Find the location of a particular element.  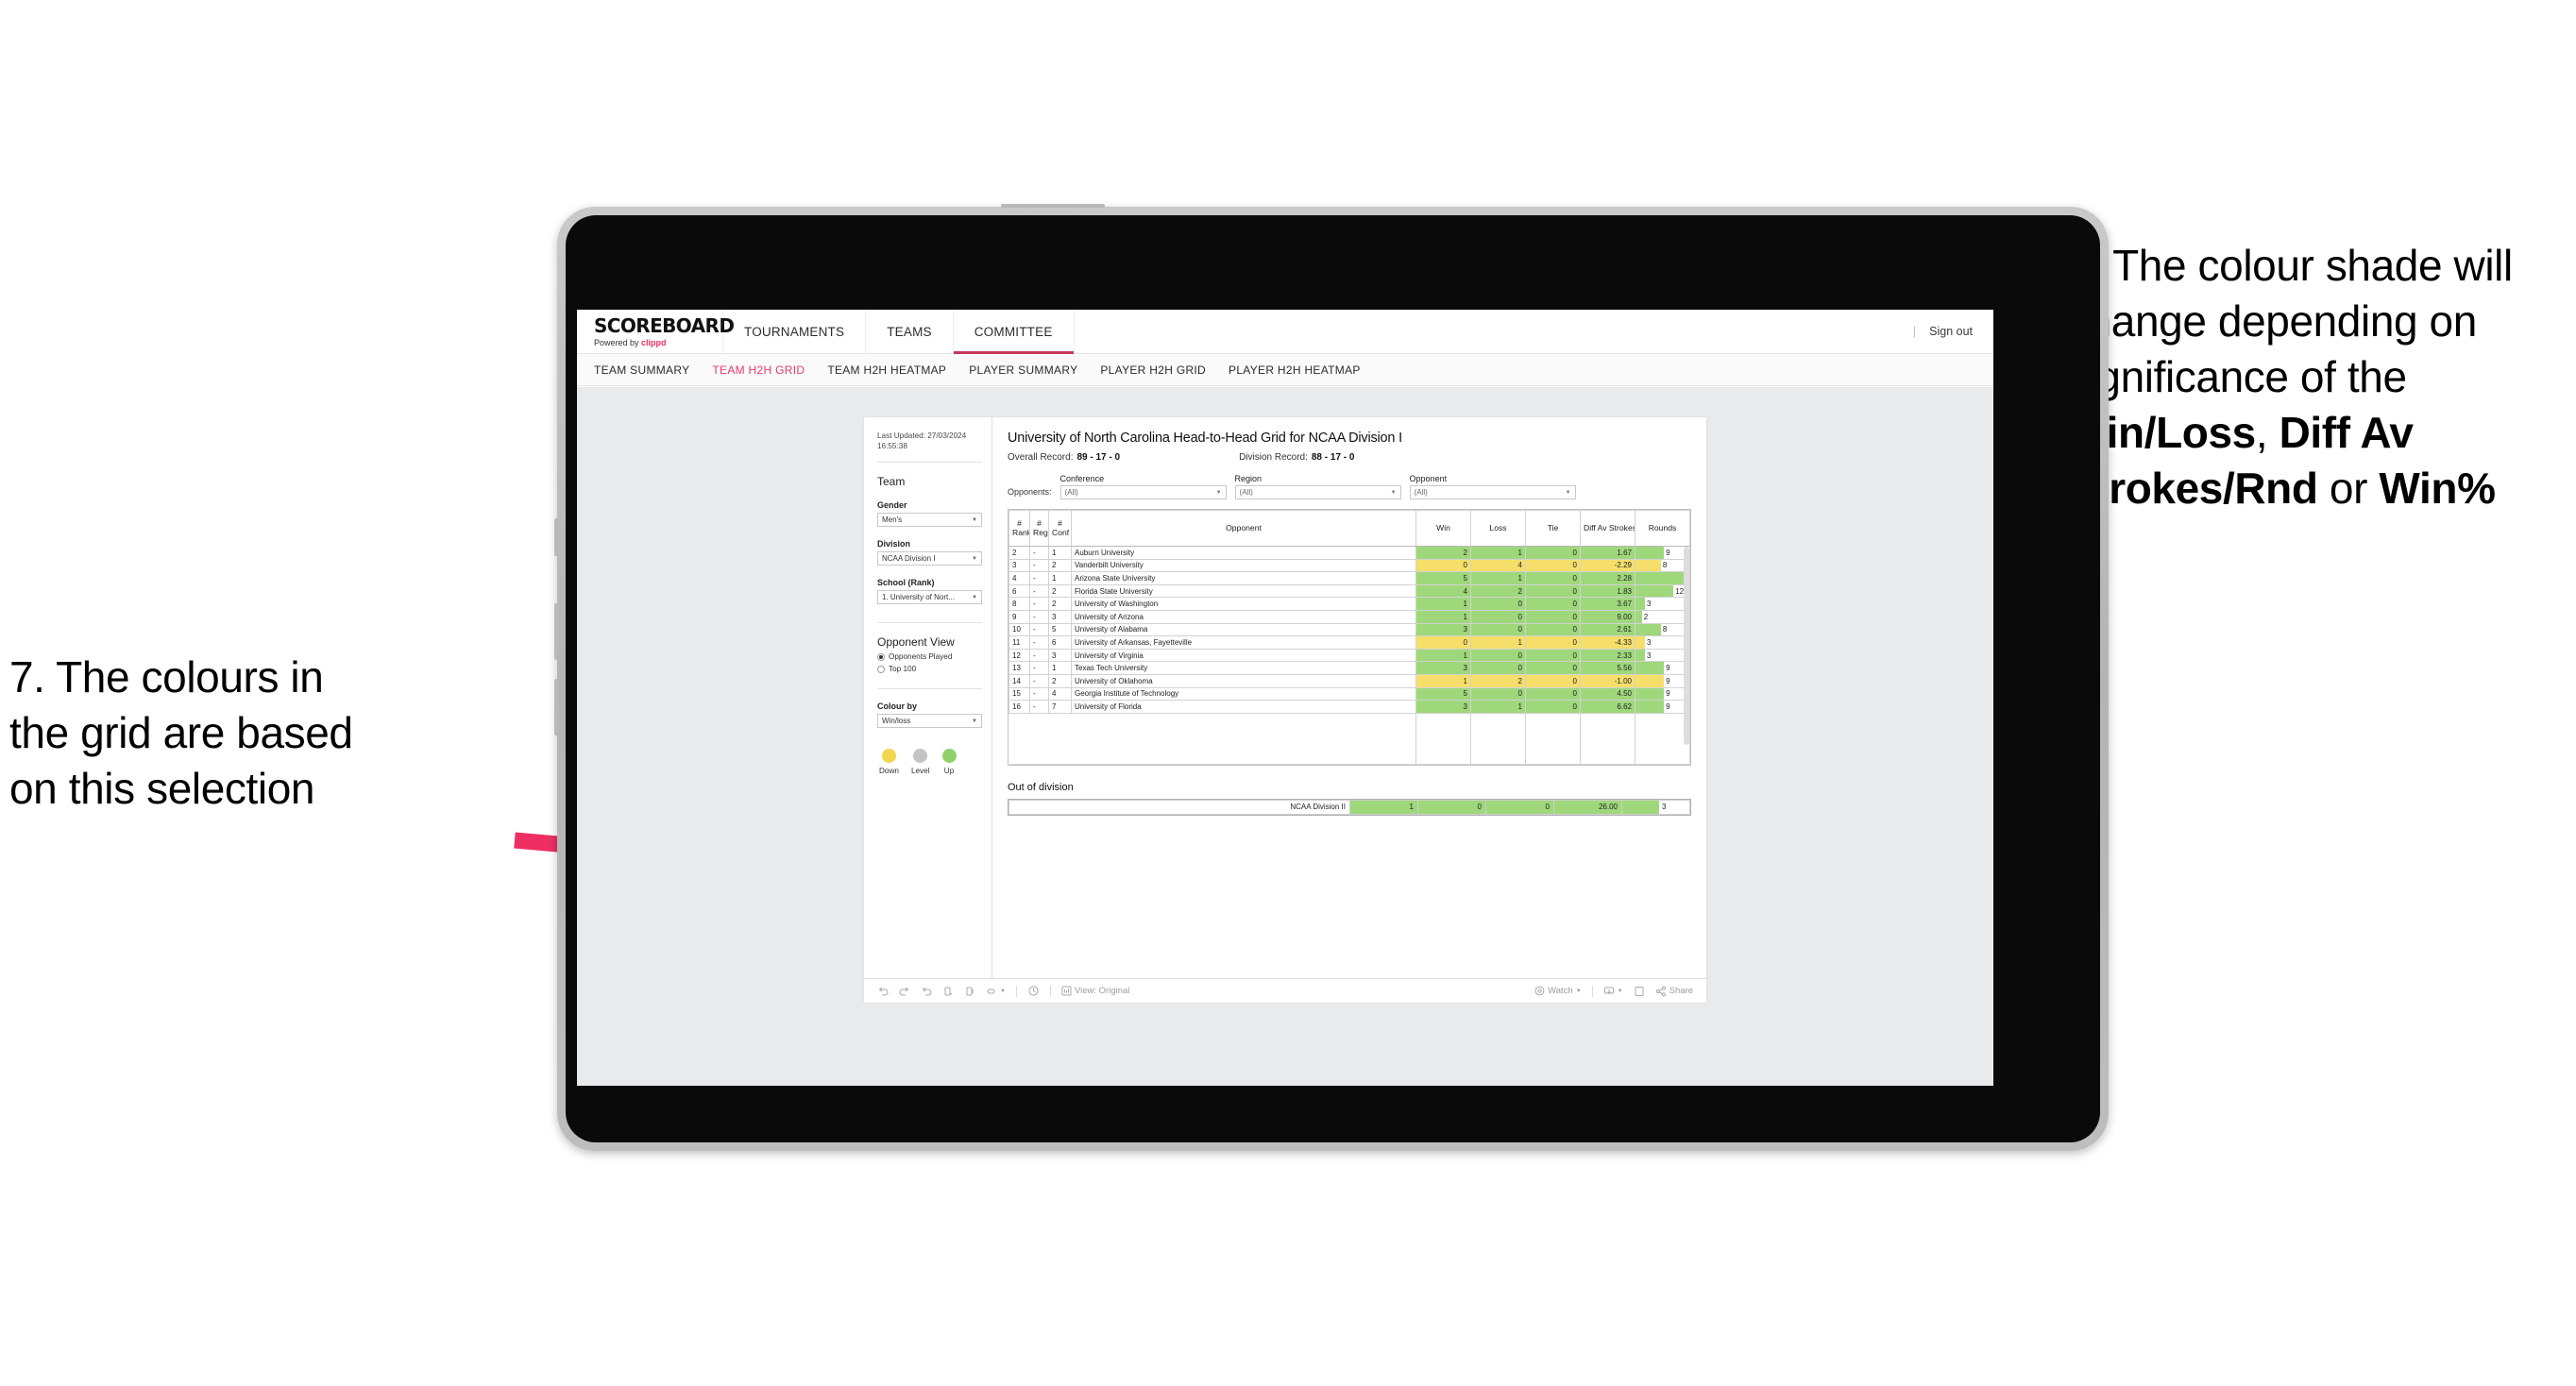

refresh-icon is located at coordinates (948, 991).